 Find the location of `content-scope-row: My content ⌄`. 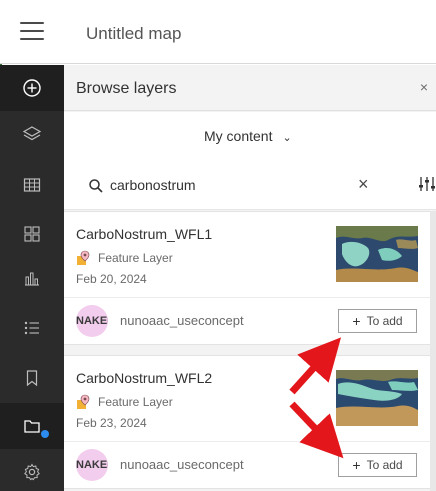

content-scope-row: My content ⌄ is located at coordinates (250, 137).